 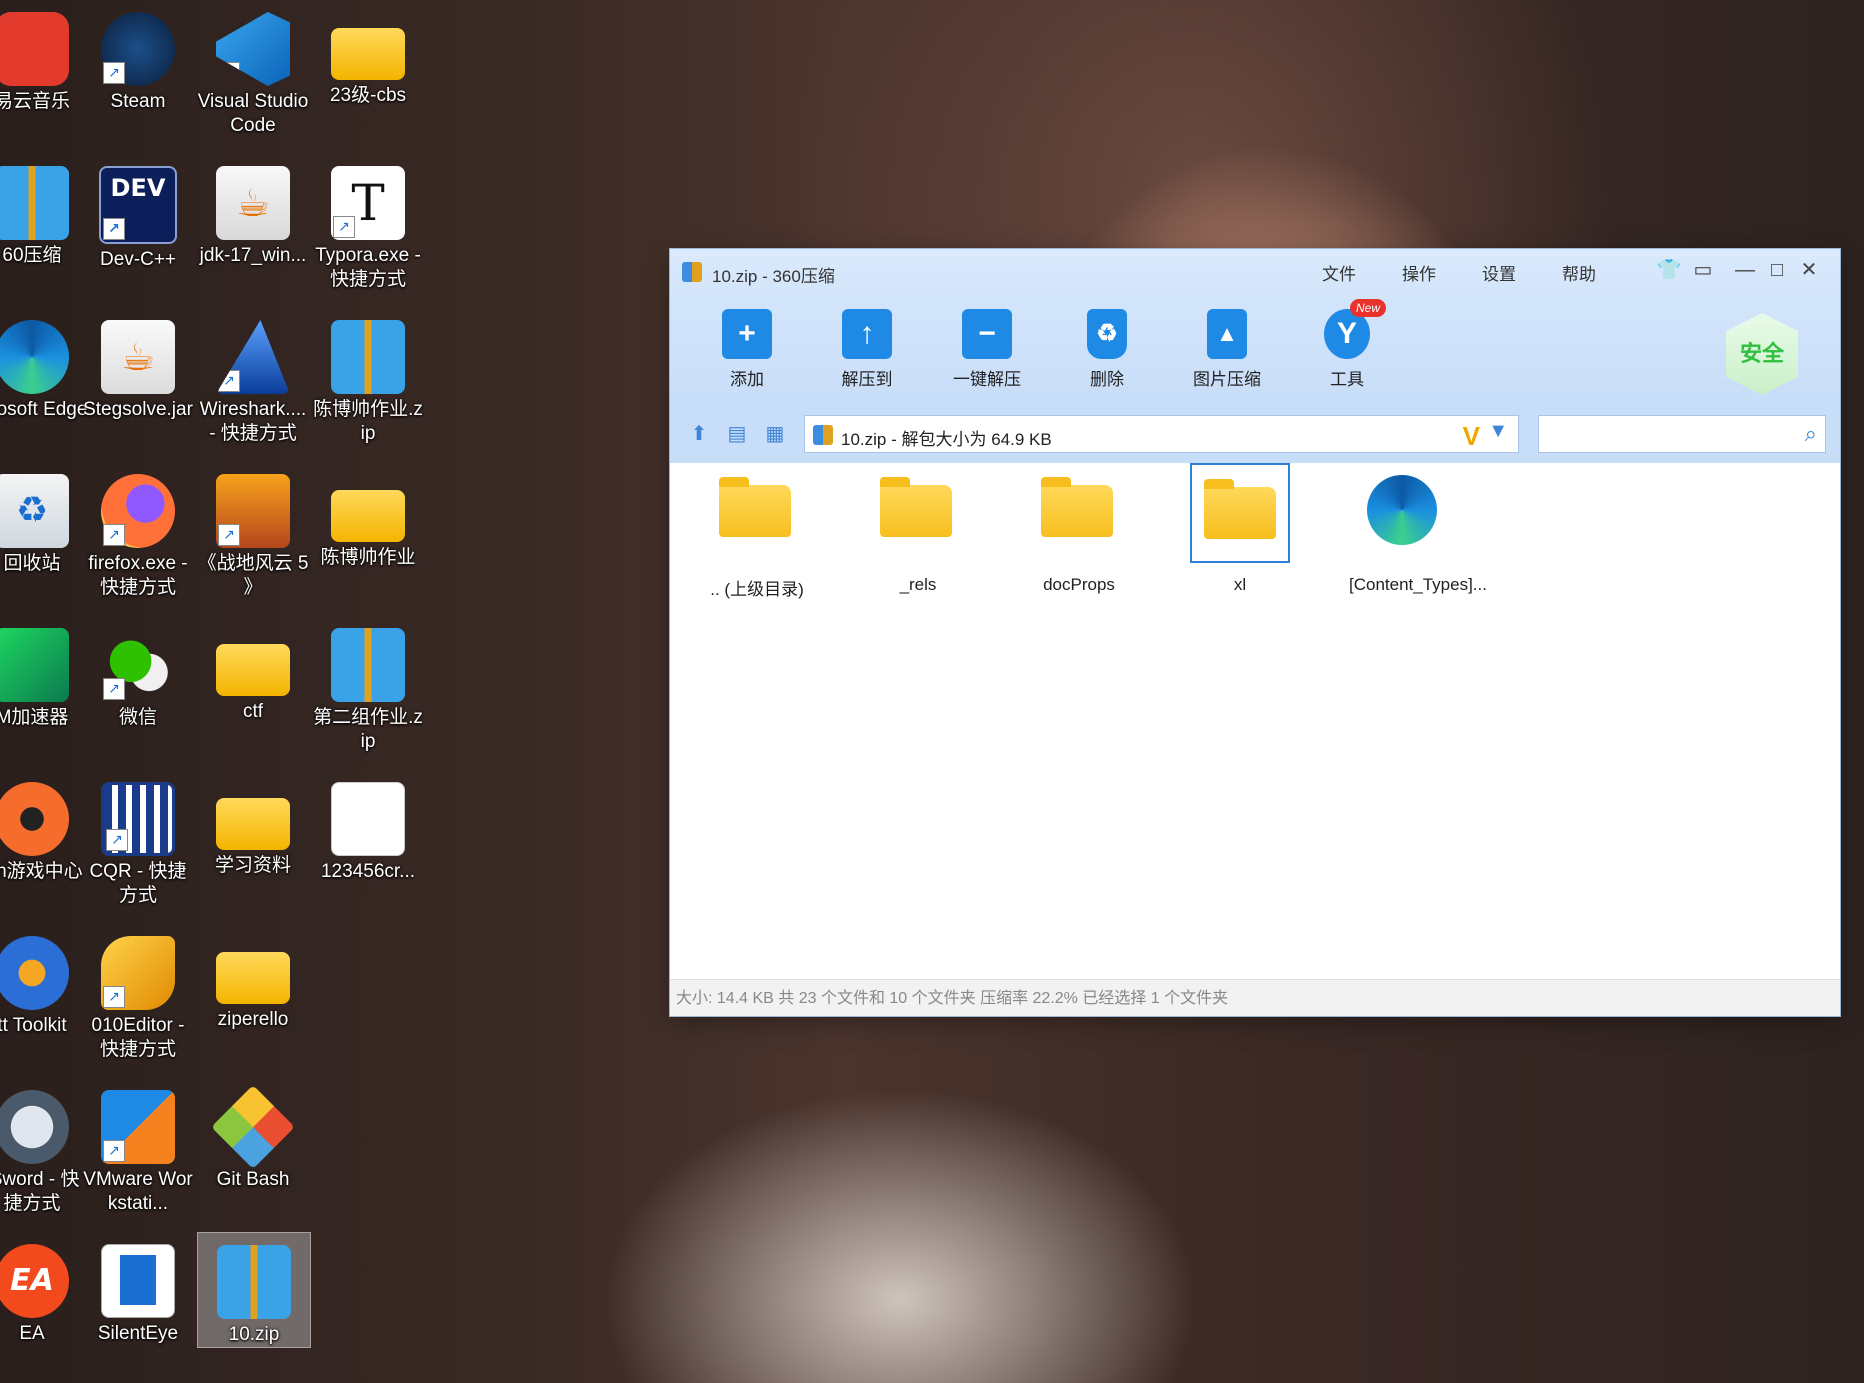 I want to click on desktop-icon-10zip: 10.zip, so click(x=254, y=1290).